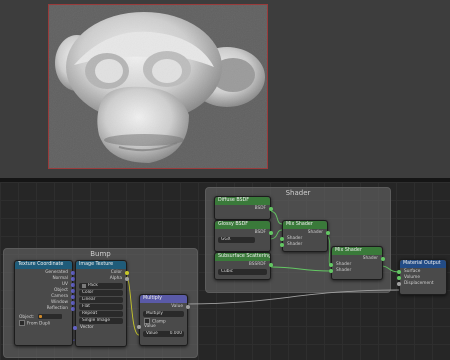 The width and height of the screenshot is (450, 360). Describe the element at coordinates (101, 314) in the screenshot. I see `imagetex-extension-dropdown: Repeat` at that location.